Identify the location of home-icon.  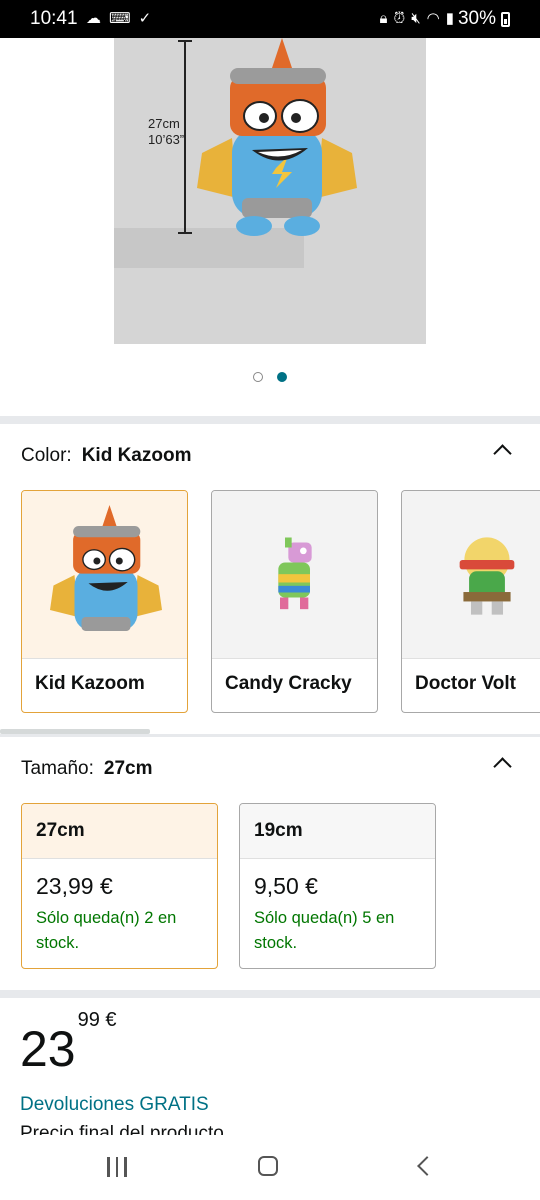
(268, 1166).